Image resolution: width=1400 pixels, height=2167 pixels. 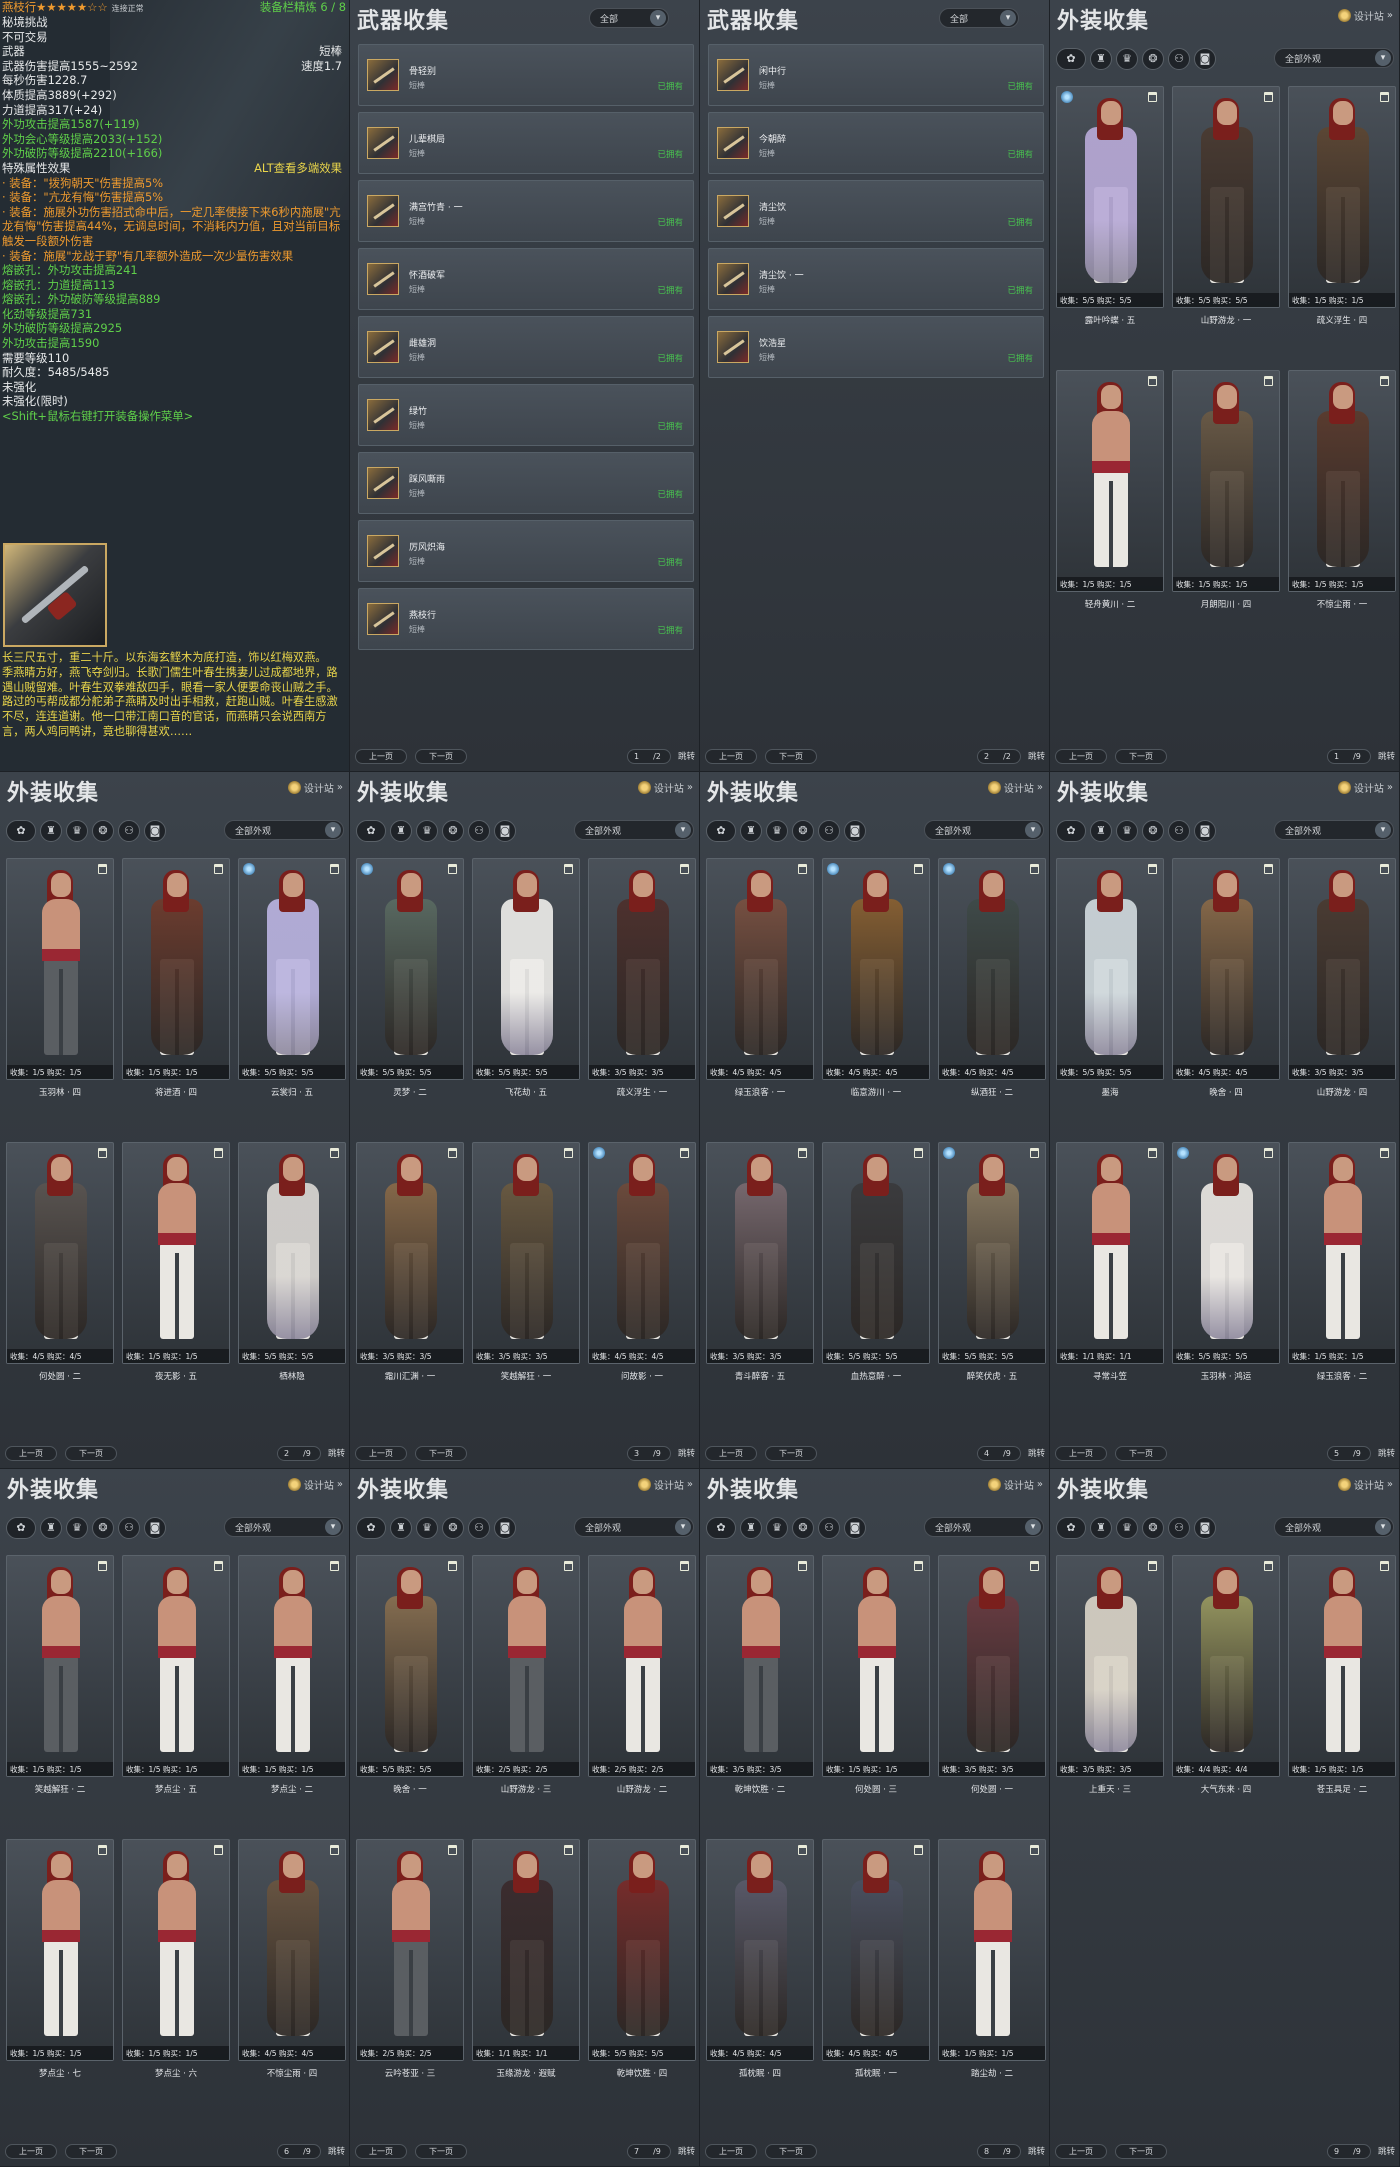 What do you see at coordinates (999, 2151) in the screenshot?
I see `page-indicator: 8/9` at bounding box center [999, 2151].